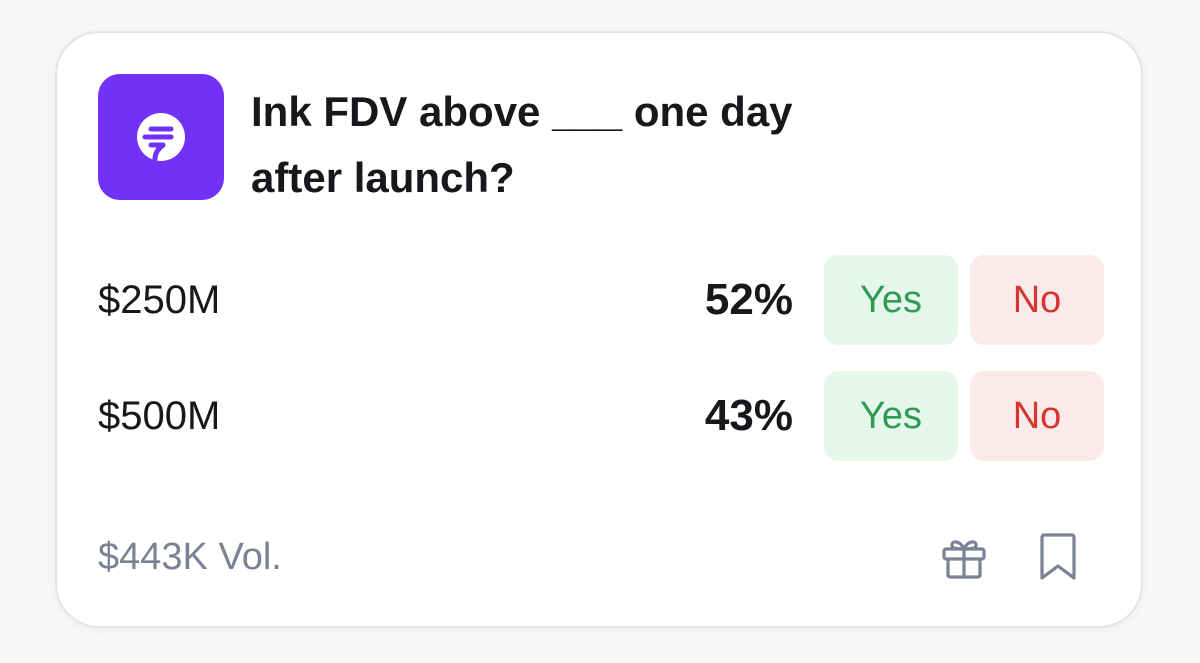  I want to click on outcome-row: $500M 43% Yes No, so click(599, 416).